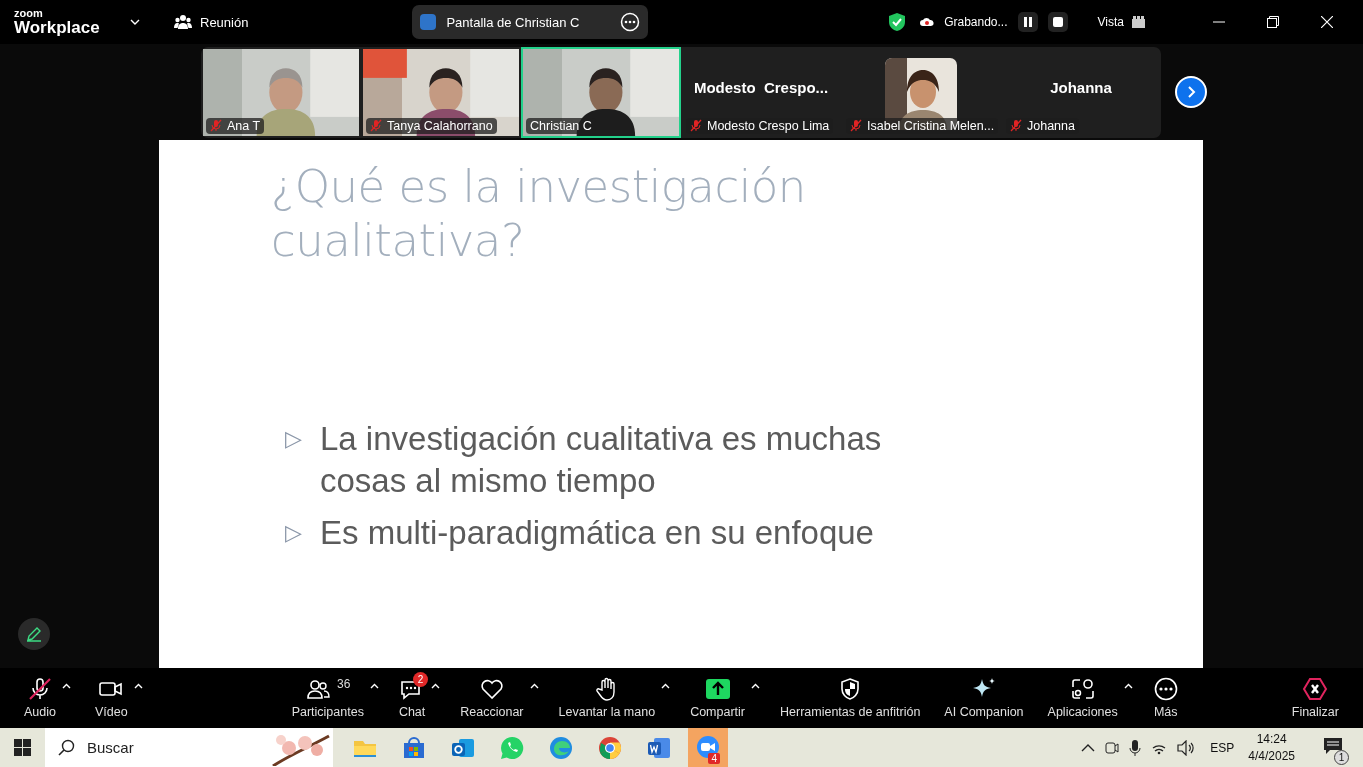 Image resolution: width=1363 pixels, height=767 pixels. What do you see at coordinates (135, 22) in the screenshot?
I see `chevron-icon` at bounding box center [135, 22].